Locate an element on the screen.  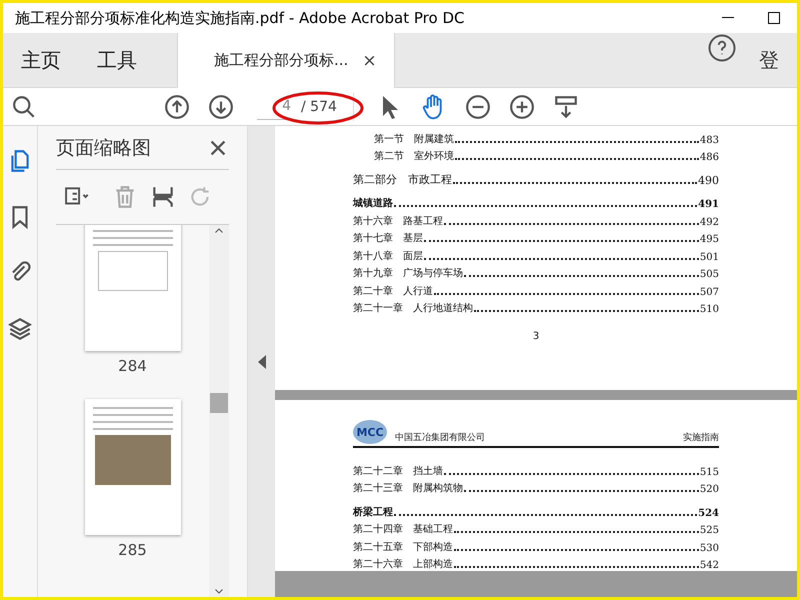
toc-title: 第一节 附属建筑 is located at coordinates (414, 139).